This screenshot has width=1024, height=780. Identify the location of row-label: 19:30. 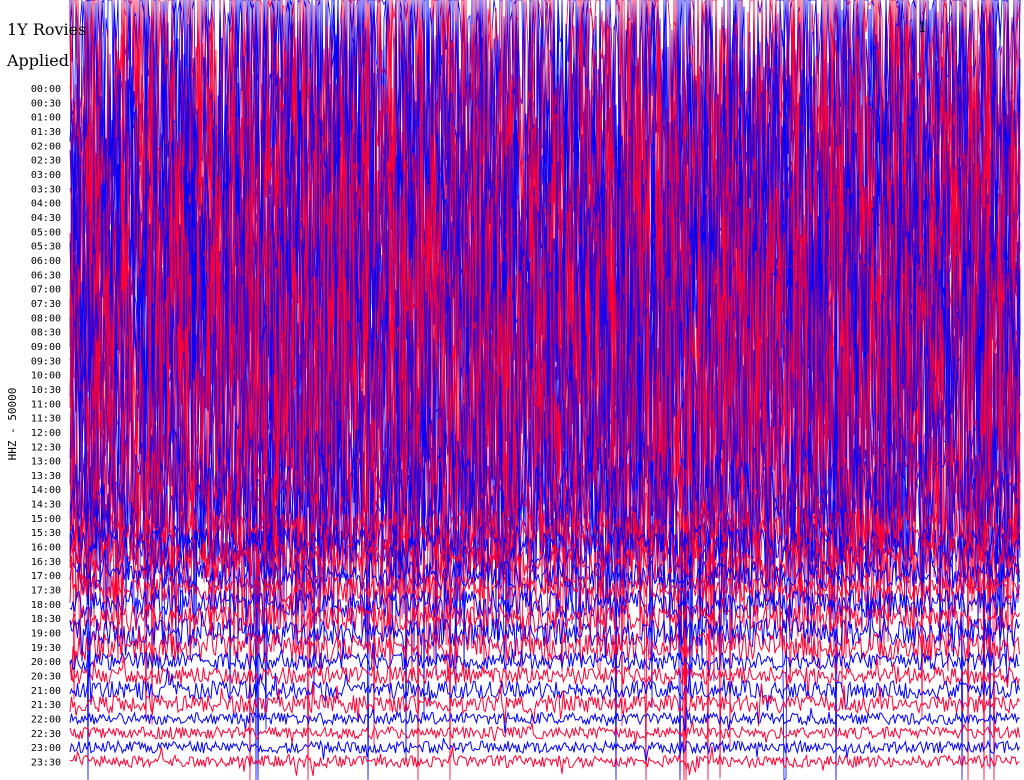
(46, 648).